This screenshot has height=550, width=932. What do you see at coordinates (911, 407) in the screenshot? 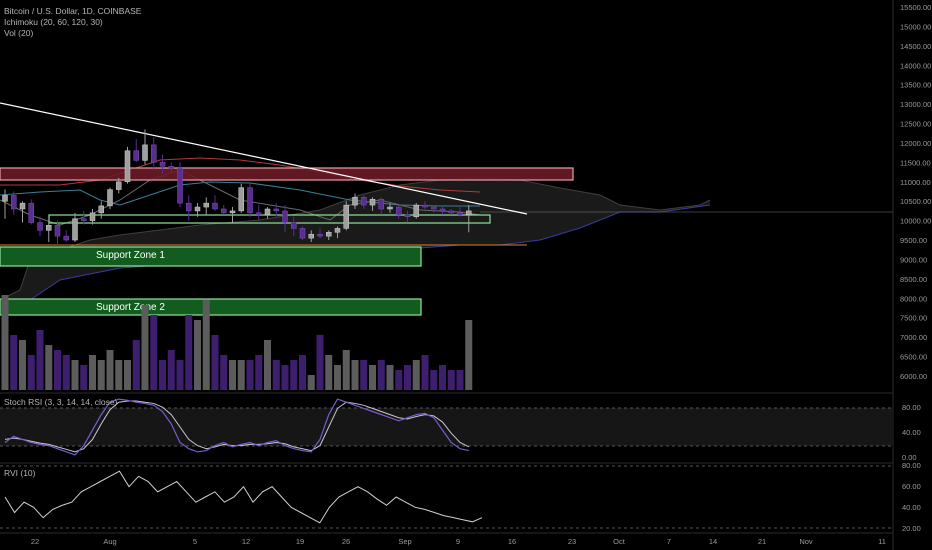
I see `stoch-rsi-tick-label: 80.00` at bounding box center [911, 407].